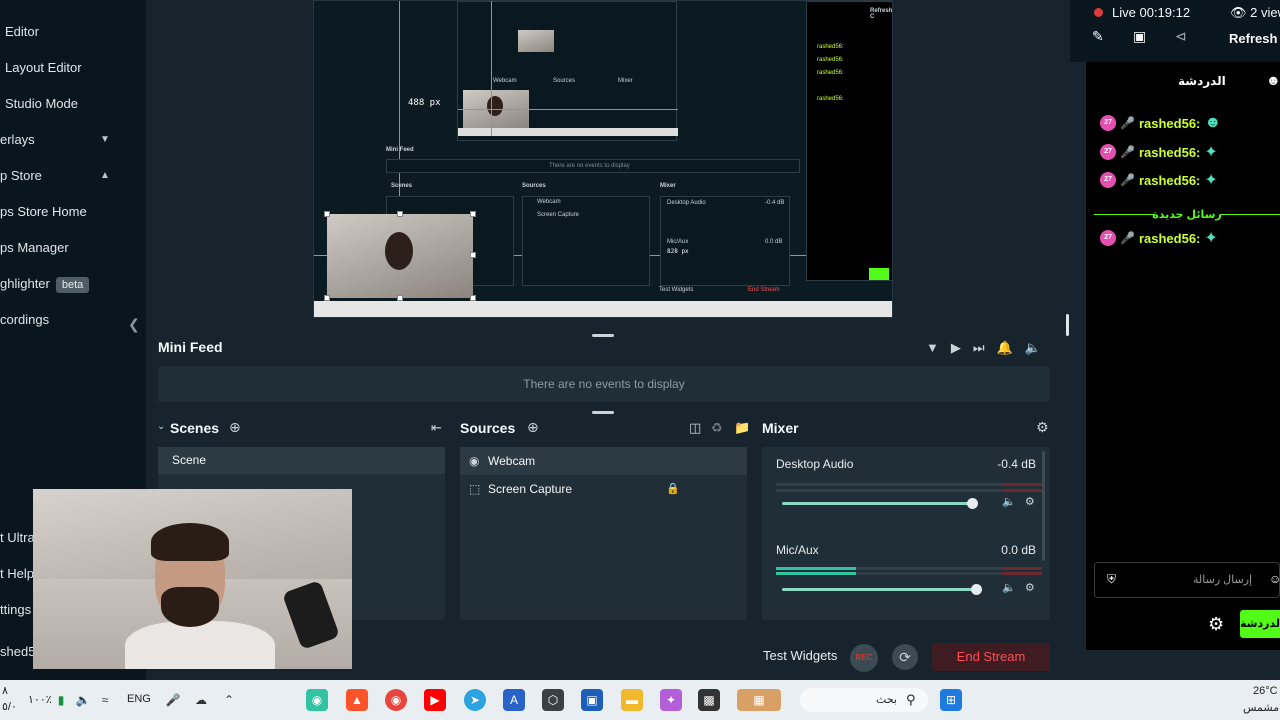 The image size is (1280, 720). Describe the element at coordinates (695, 428) in the screenshot. I see `add-collection-icon: ◫` at that location.